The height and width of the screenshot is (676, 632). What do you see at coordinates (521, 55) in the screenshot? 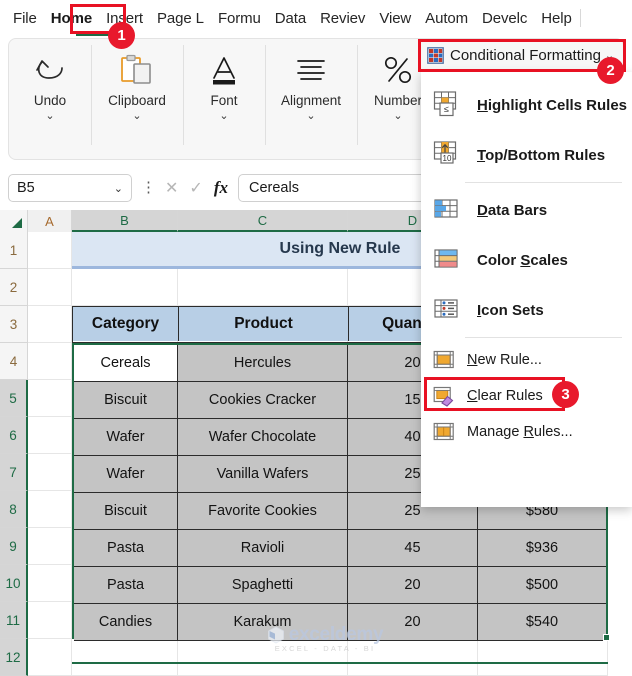
I see `conditional-formatting-button: Conditional Formatting ⌄` at bounding box center [521, 55].